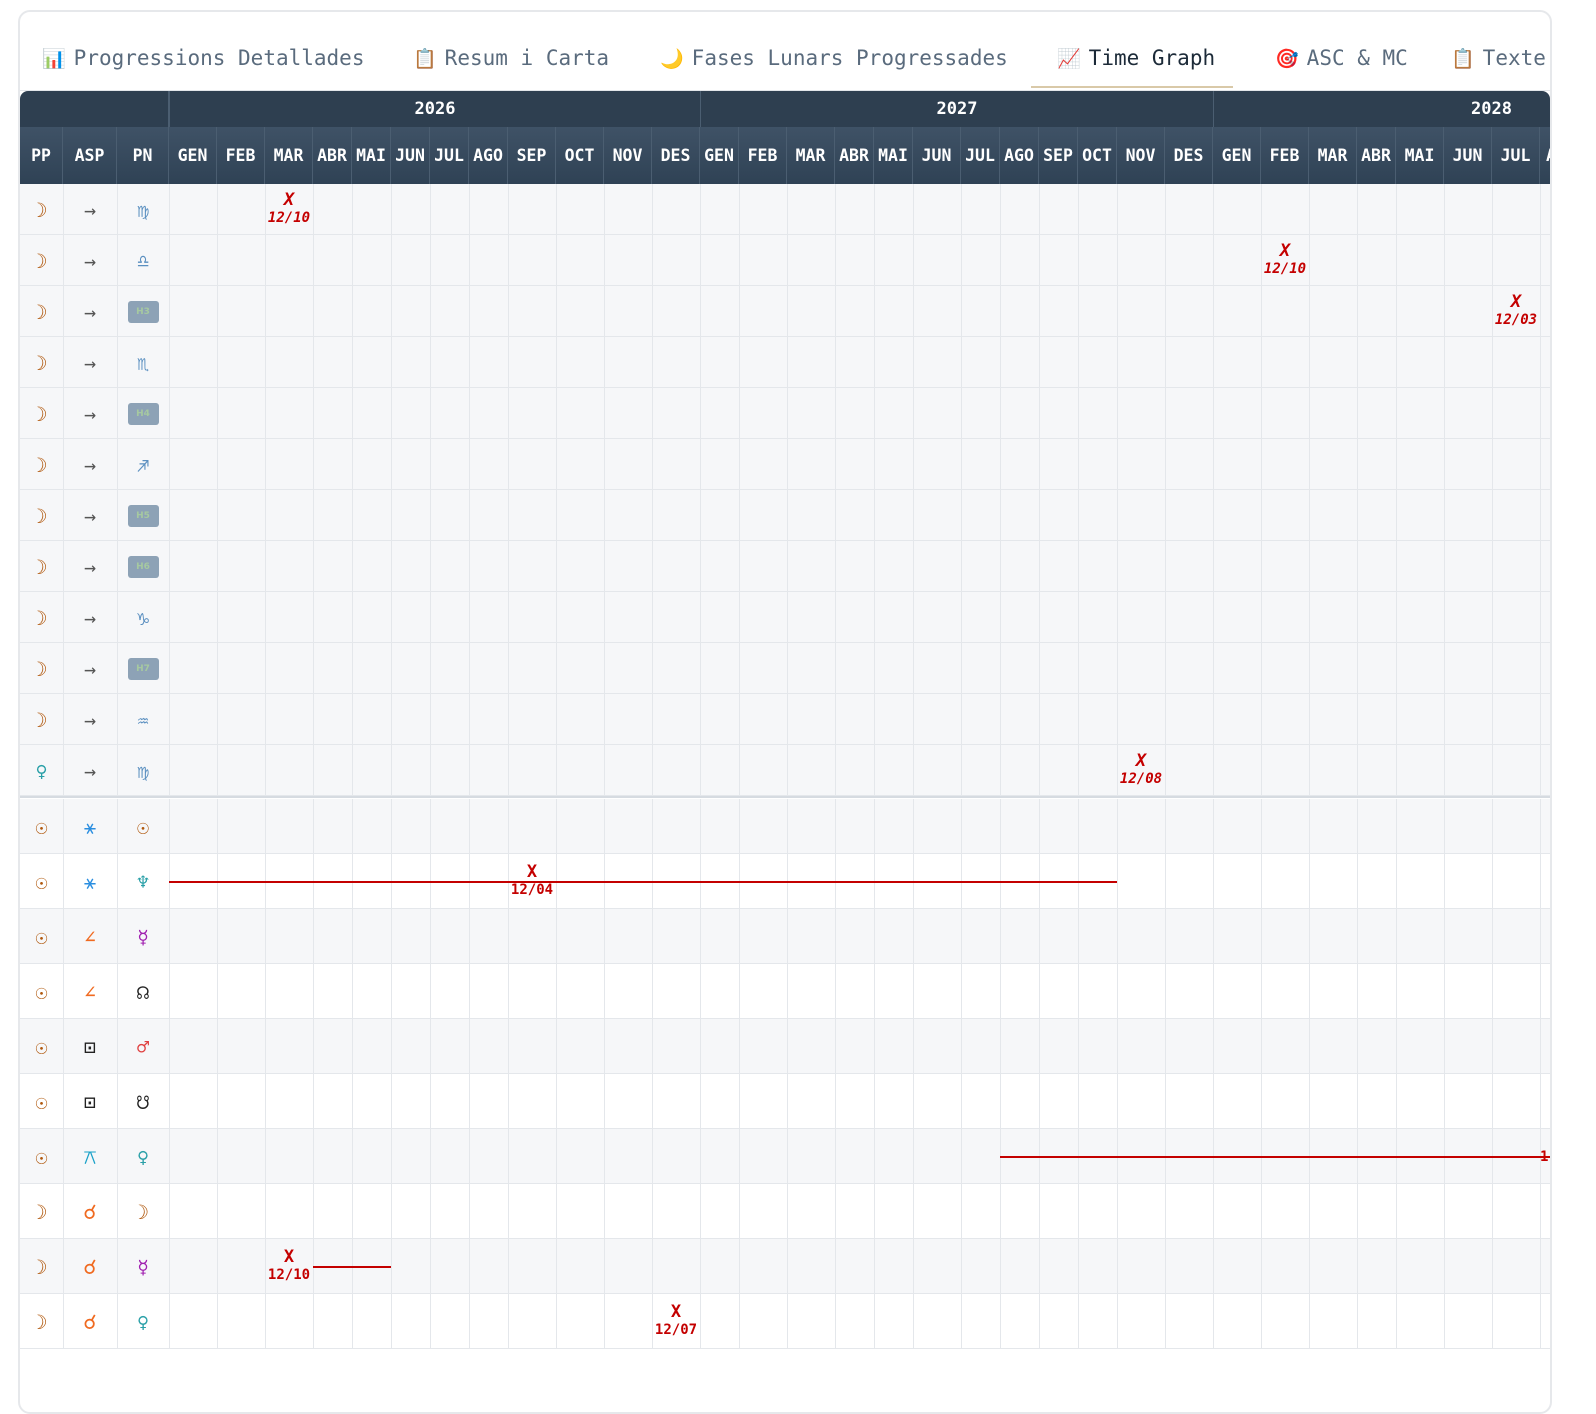 The height and width of the screenshot is (1414, 1596). Describe the element at coordinates (834, 58) in the screenshot. I see `tab-fases-lunars-progressades: 🌙 Fases Lunars Progressades` at that location.